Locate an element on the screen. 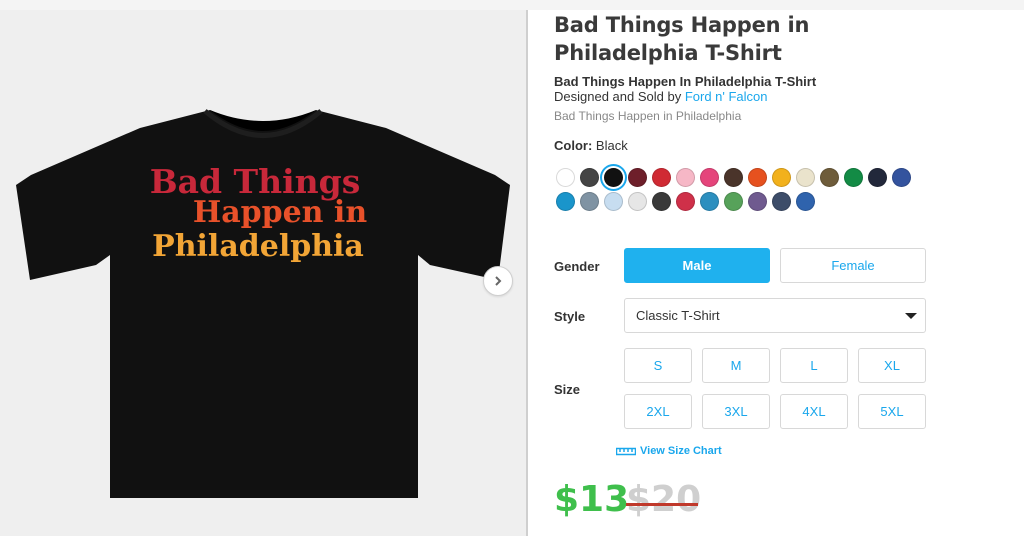 The image size is (1024, 536). view-size-chart-link: View Size Chart is located at coordinates (669, 451).